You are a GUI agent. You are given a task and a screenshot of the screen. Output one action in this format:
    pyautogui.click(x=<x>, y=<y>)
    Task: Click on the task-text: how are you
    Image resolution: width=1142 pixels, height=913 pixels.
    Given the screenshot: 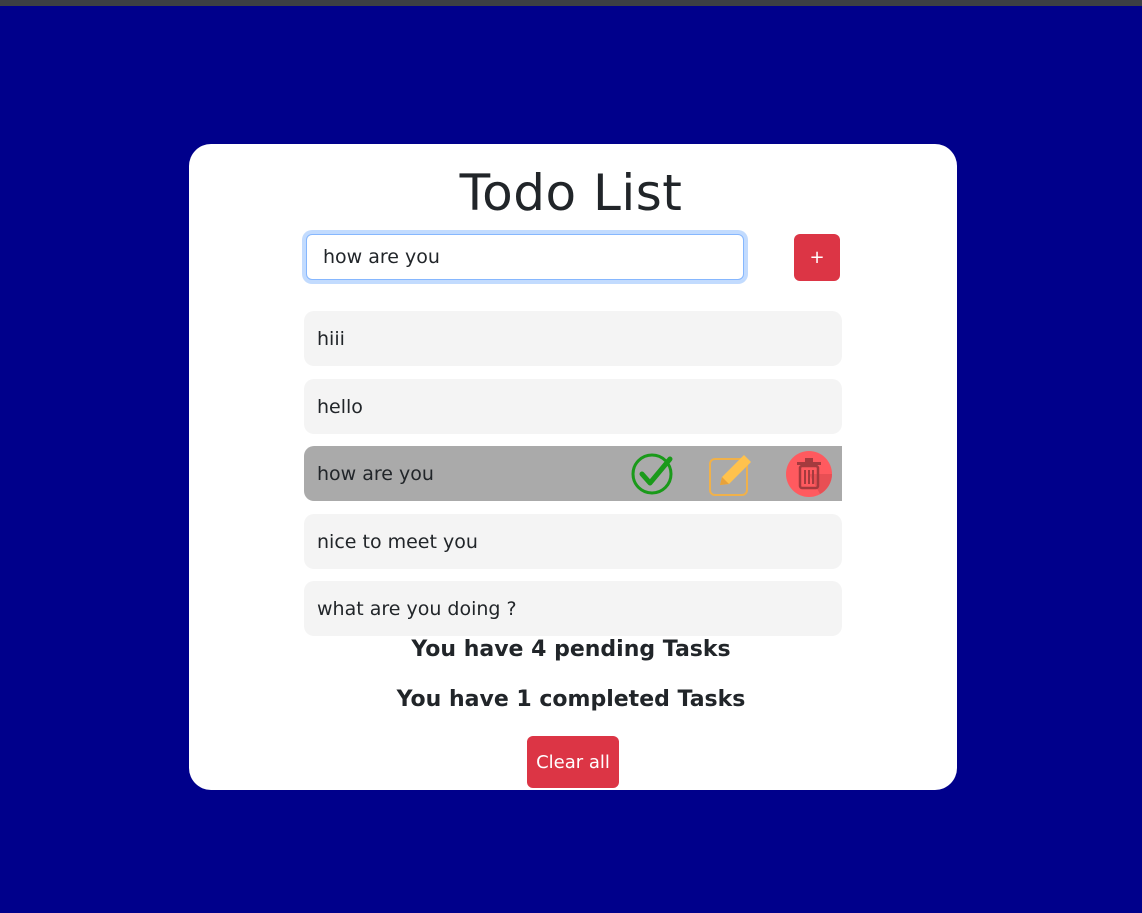 What is the action you would take?
    pyautogui.click(x=375, y=473)
    